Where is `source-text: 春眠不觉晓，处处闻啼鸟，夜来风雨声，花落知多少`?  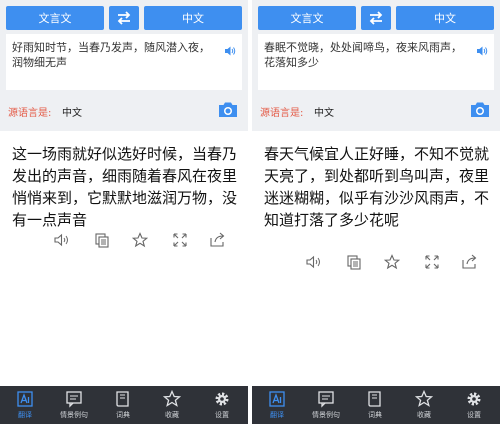
source-text: 春眠不觉晓，处处闻啼鸟，夜来风雨声，花落知多少 is located at coordinates (363, 55).